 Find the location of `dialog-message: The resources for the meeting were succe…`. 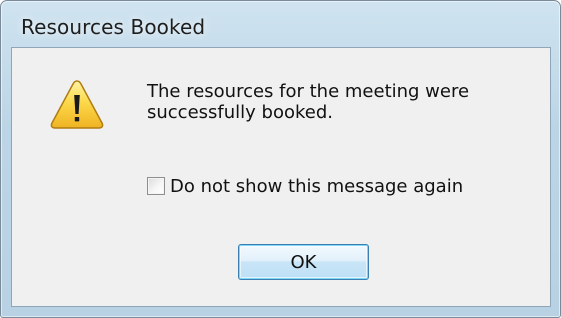

dialog-message: The resources for the meeting were succe… is located at coordinates (308, 102).